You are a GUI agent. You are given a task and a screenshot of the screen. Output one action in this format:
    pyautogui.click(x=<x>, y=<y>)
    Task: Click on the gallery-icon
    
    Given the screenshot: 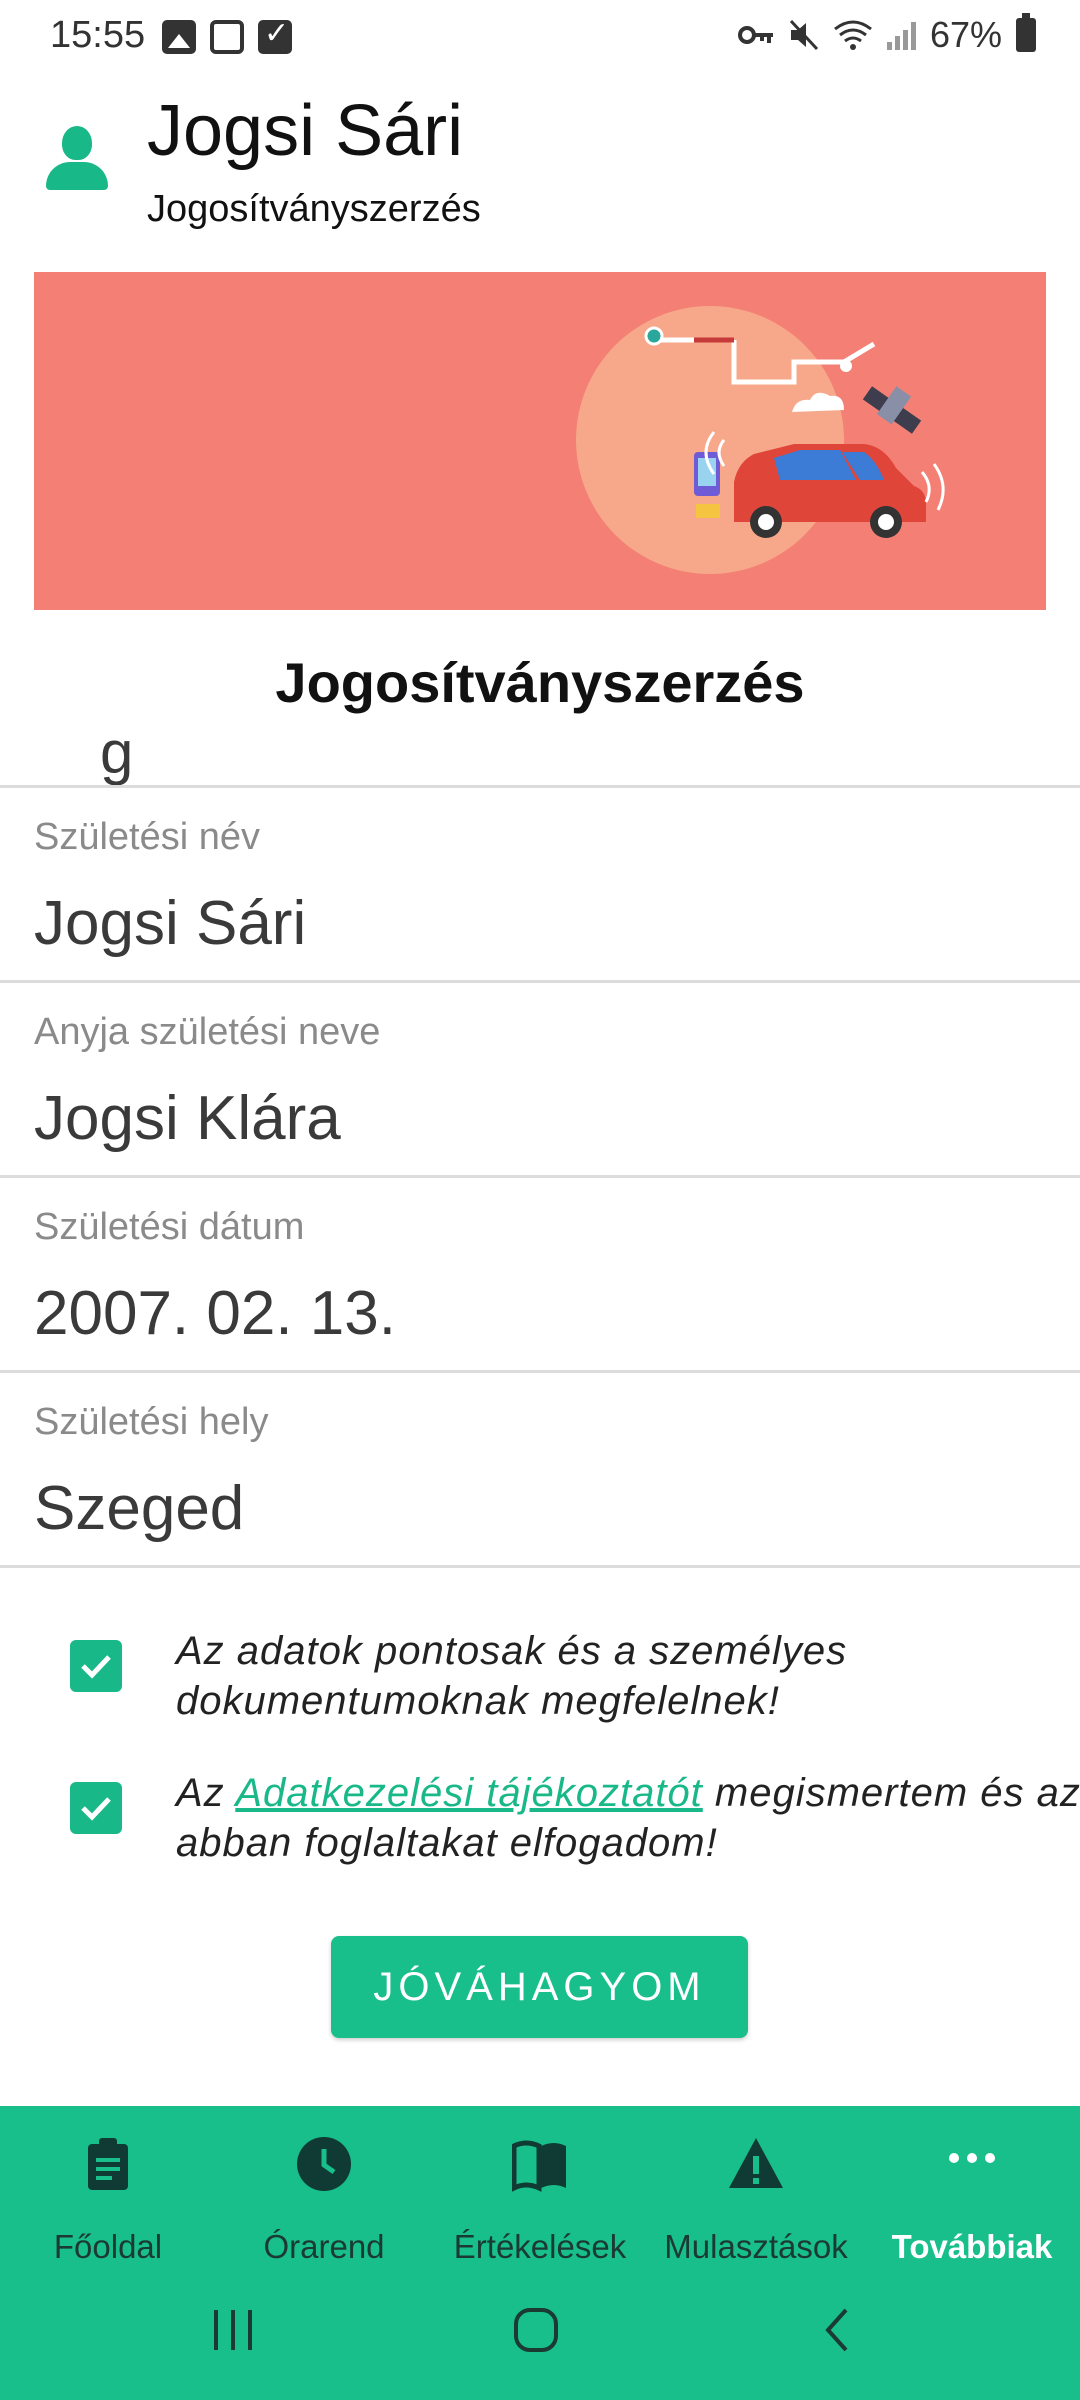 What is the action you would take?
    pyautogui.click(x=179, y=37)
    